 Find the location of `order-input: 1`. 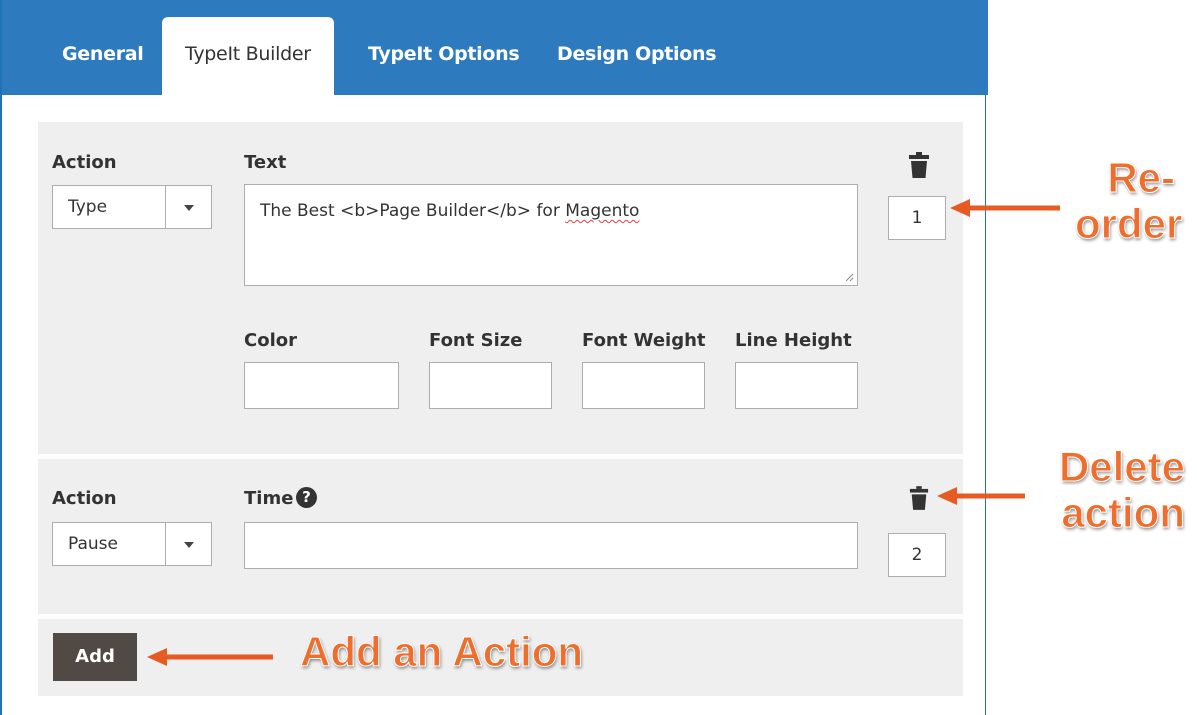

order-input: 1 is located at coordinates (917, 218).